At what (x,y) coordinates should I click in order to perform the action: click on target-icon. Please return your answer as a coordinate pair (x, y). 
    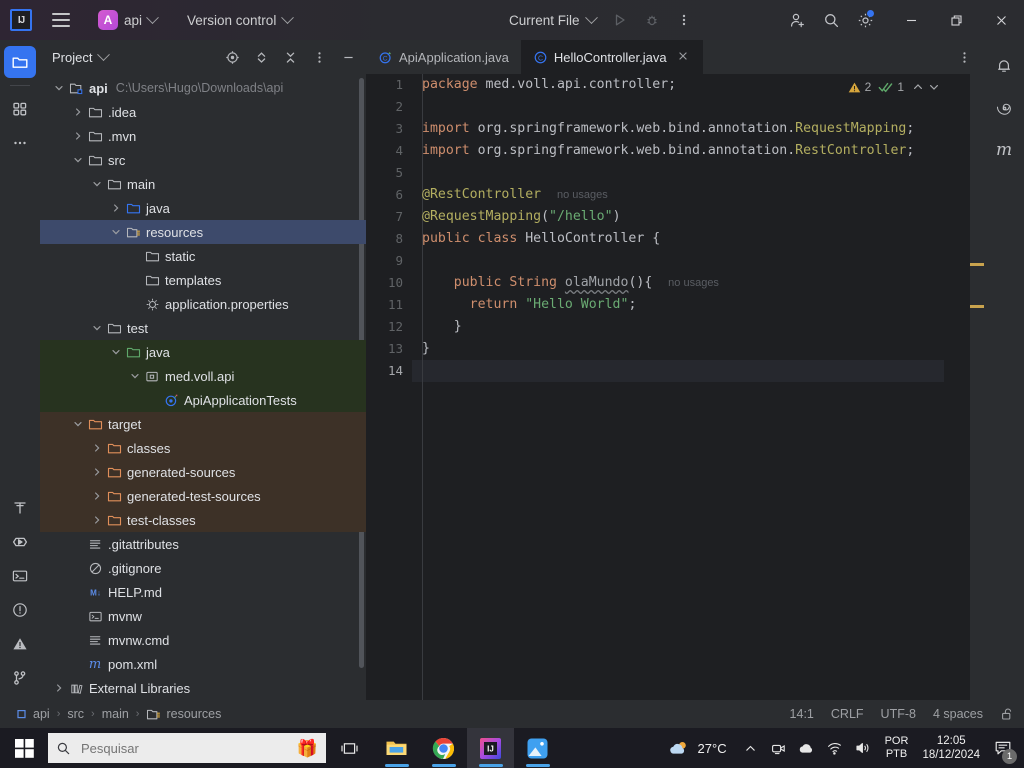
    Looking at the image, I should click on (232, 57).